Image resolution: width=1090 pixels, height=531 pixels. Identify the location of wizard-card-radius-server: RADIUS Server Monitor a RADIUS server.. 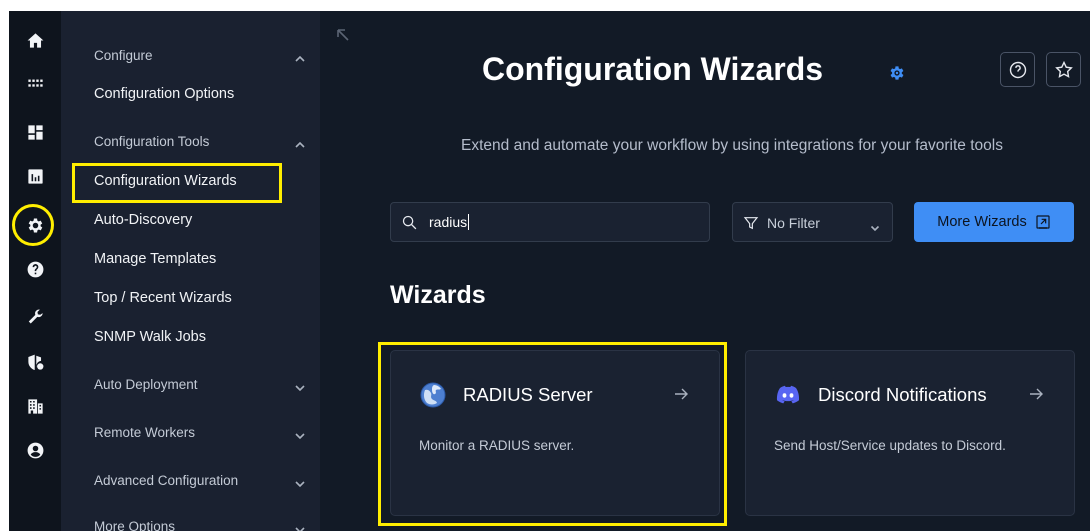
(555, 433).